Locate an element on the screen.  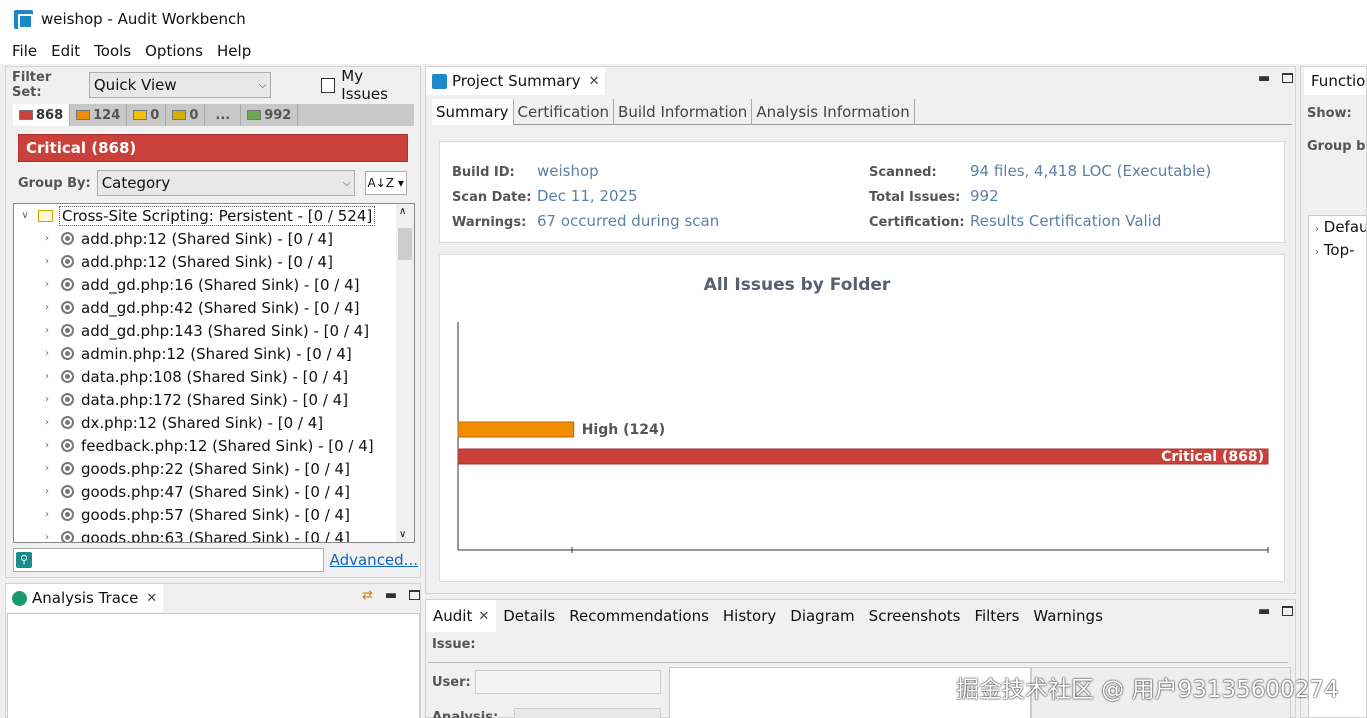
tree-issue-item: › feedback.php:12 (Shared Sink) - [0 / 4] is located at coordinates (207, 445).